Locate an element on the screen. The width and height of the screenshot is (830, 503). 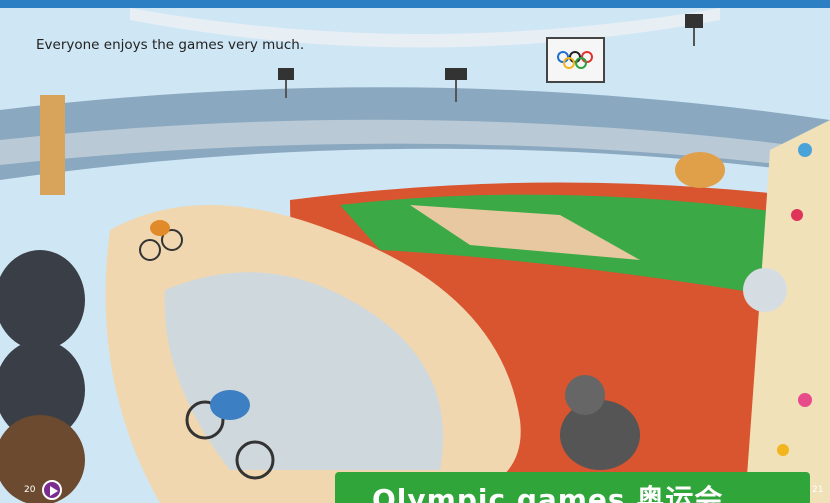
story-caption: Everyone enjoys the games very much. is located at coordinates (170, 45).